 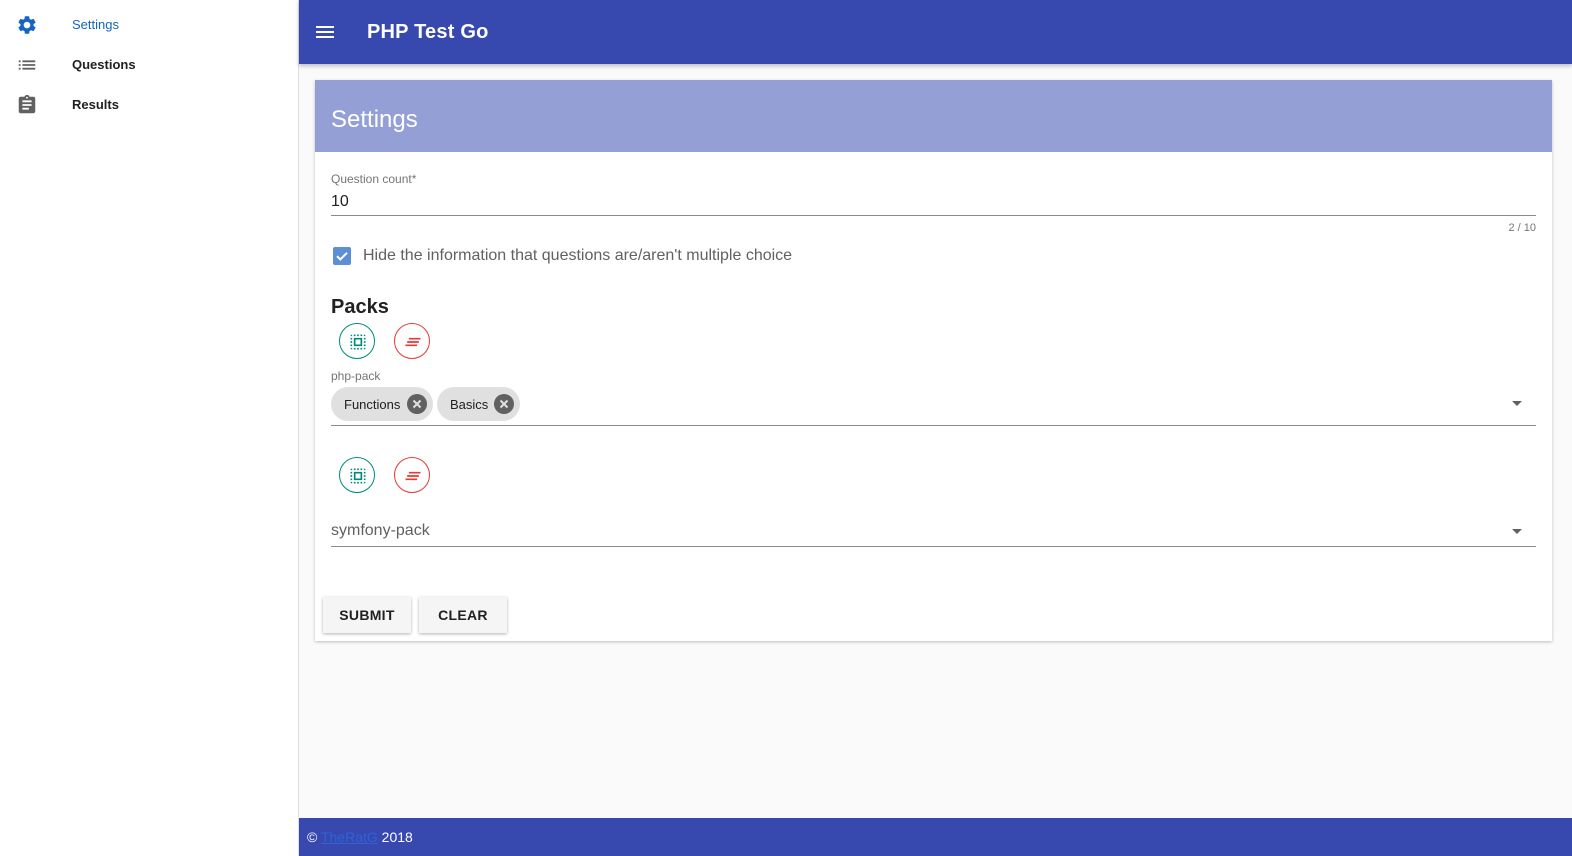 What do you see at coordinates (933, 116) in the screenshot?
I see `card-header: Settings` at bounding box center [933, 116].